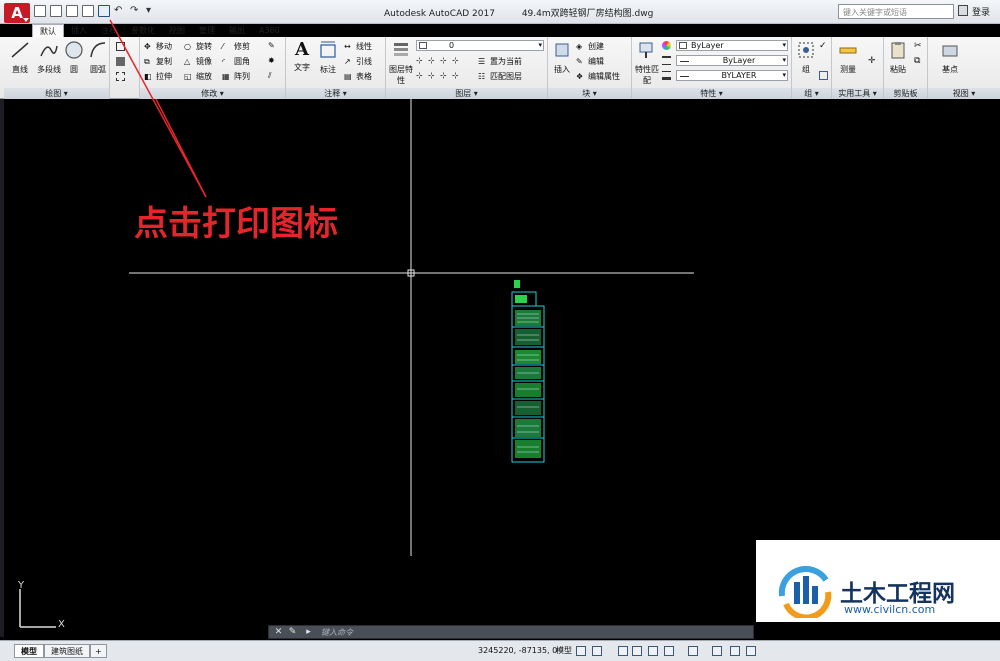 The height and width of the screenshot is (661, 1000). What do you see at coordinates (500, 76) in the screenshot?
I see `match-layer-button: ☷ 匹配图层` at bounding box center [500, 76].